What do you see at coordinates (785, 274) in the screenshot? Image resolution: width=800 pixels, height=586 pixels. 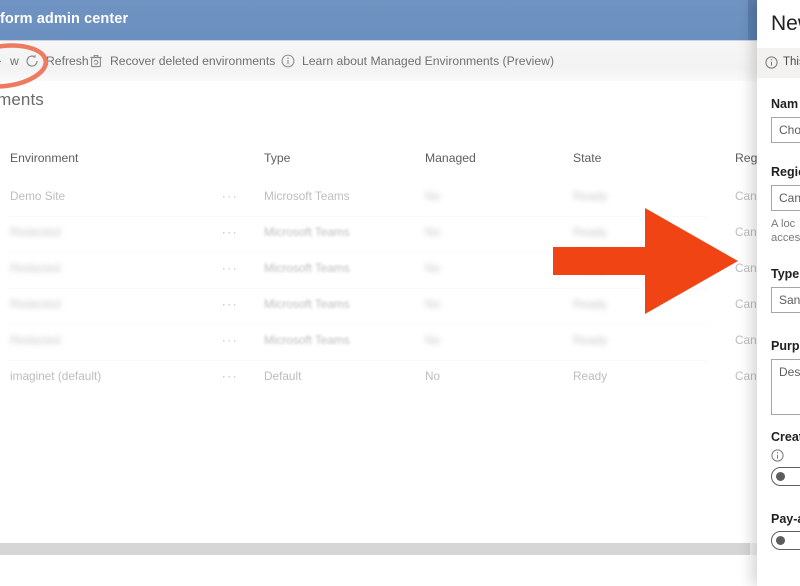 I see `type-field-label: Type` at bounding box center [785, 274].